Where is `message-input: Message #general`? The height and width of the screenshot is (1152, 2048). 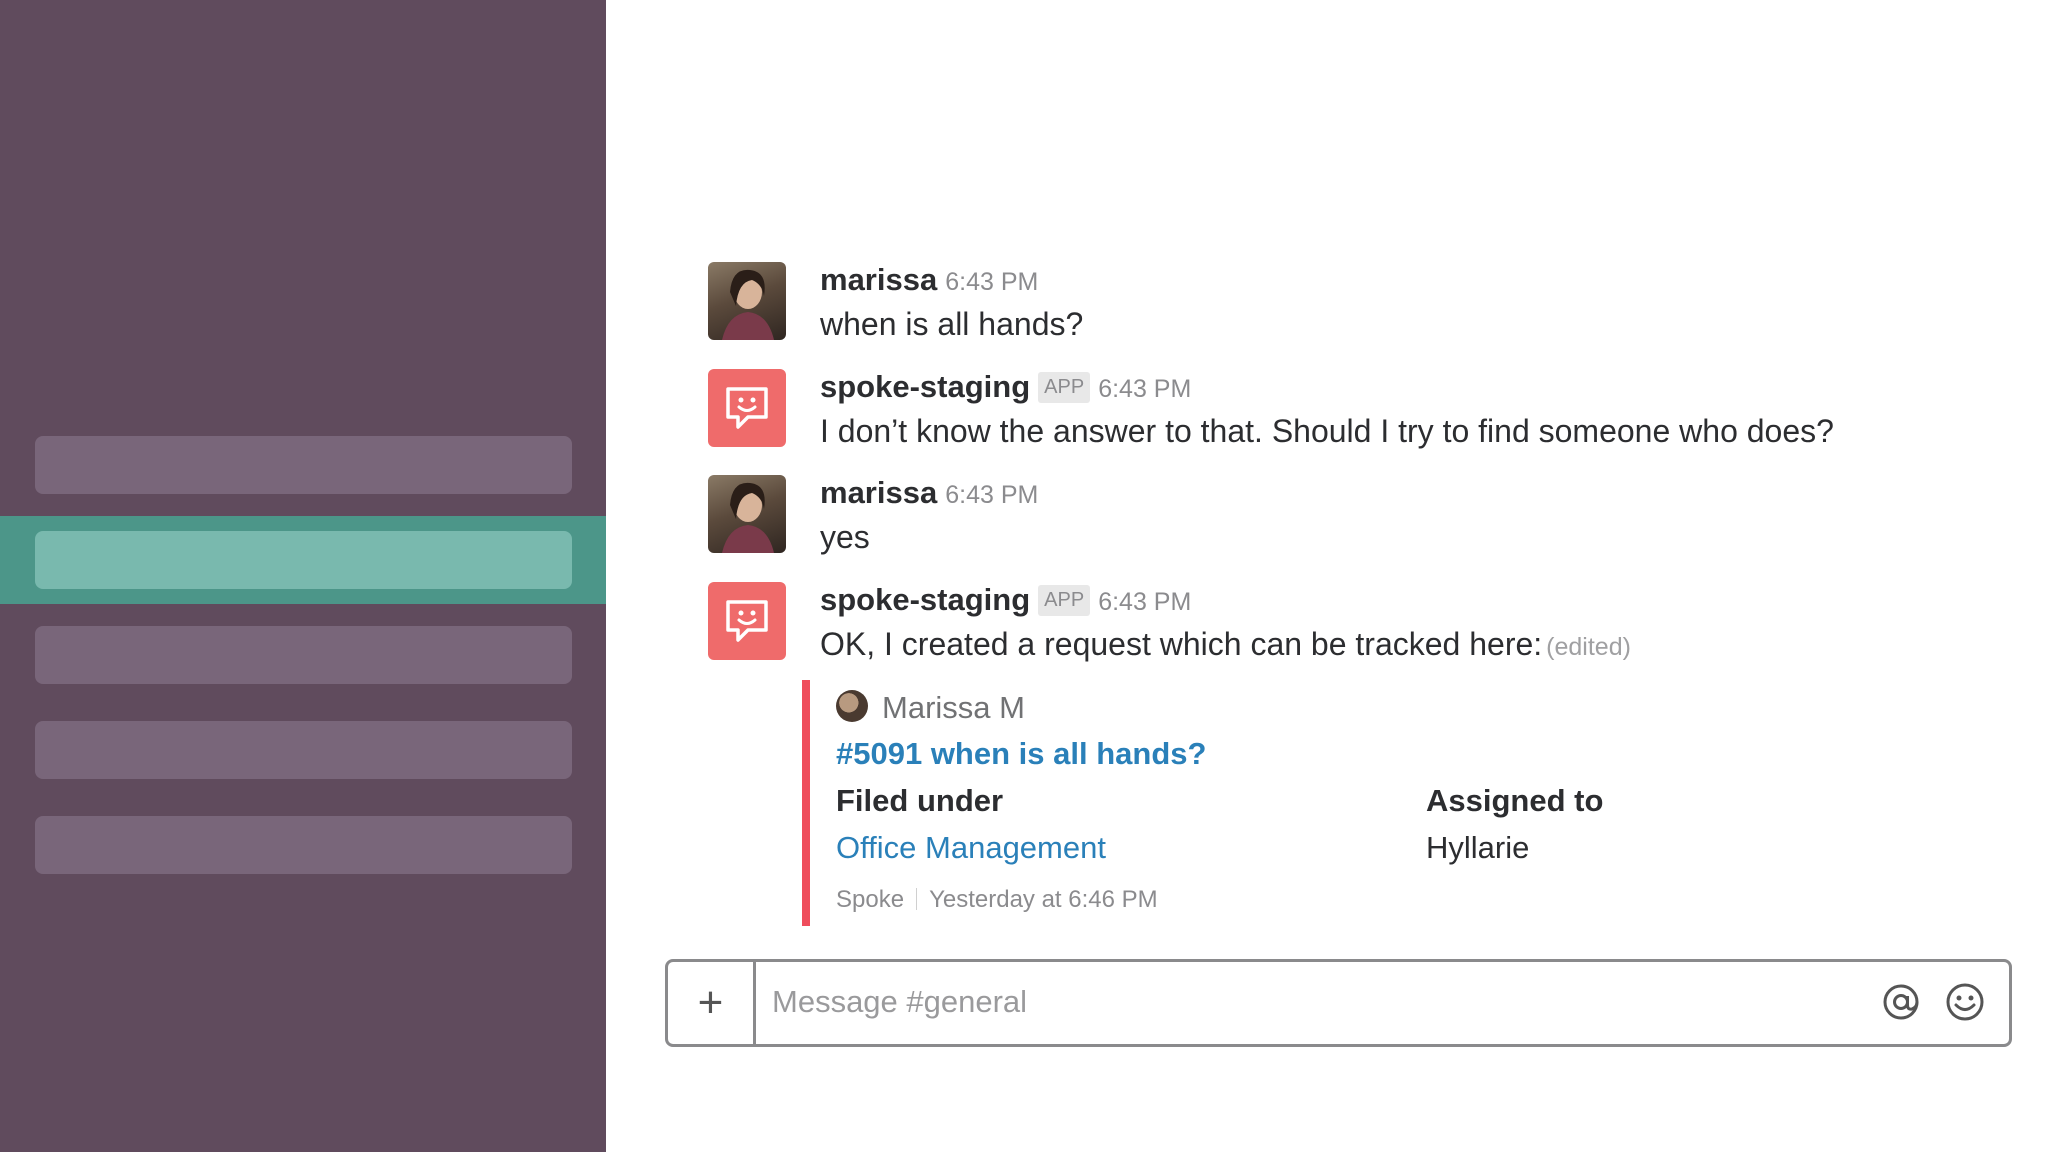 message-input: Message #general is located at coordinates (899, 1002).